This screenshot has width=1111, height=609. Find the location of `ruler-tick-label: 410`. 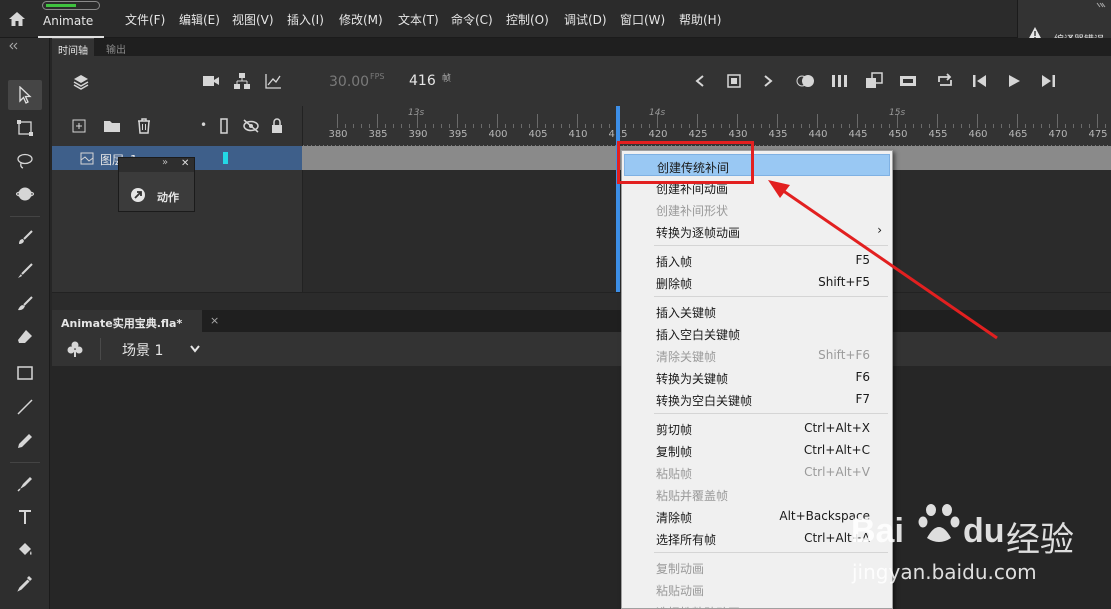

ruler-tick-label: 410 is located at coordinates (578, 134).